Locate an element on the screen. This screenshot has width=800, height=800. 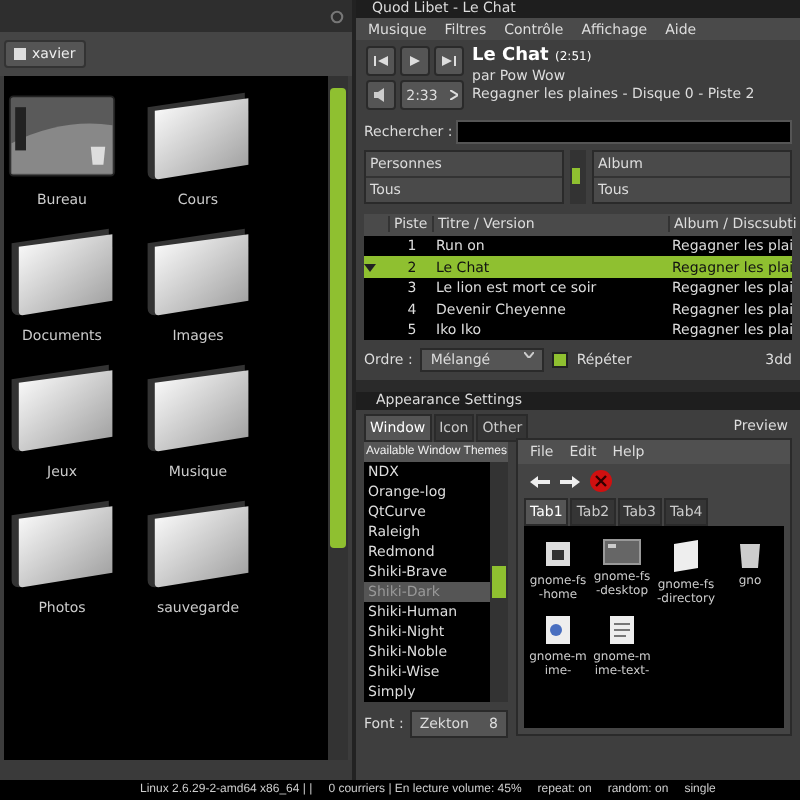
play-icon is located at coordinates (415, 61).